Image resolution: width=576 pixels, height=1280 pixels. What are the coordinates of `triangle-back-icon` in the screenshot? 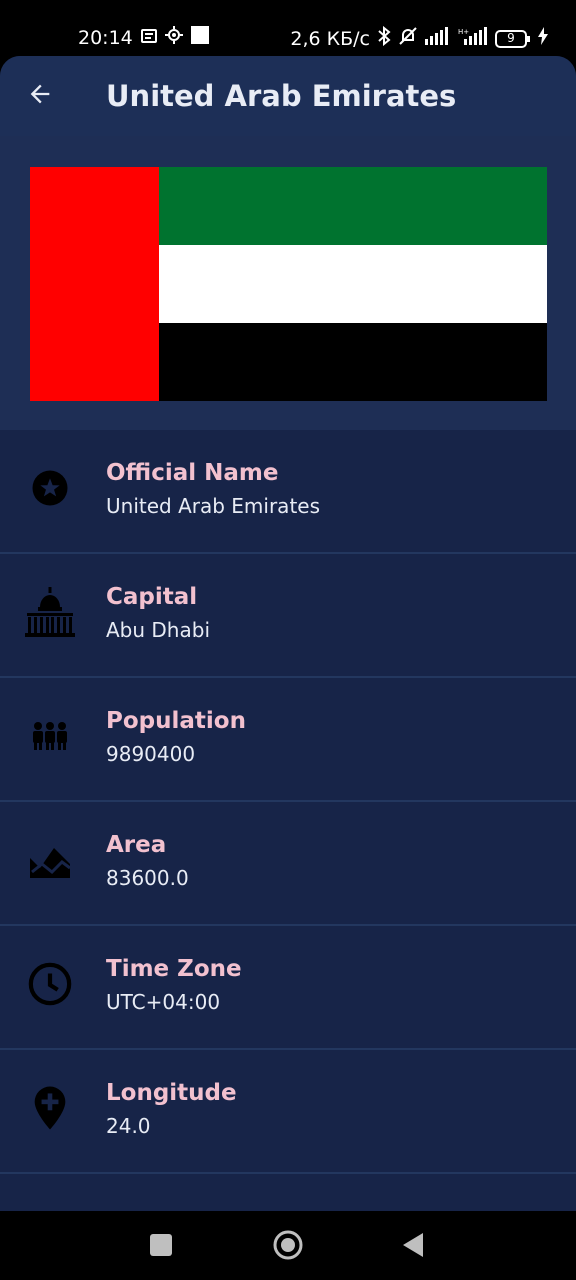 It's located at (413, 1247).